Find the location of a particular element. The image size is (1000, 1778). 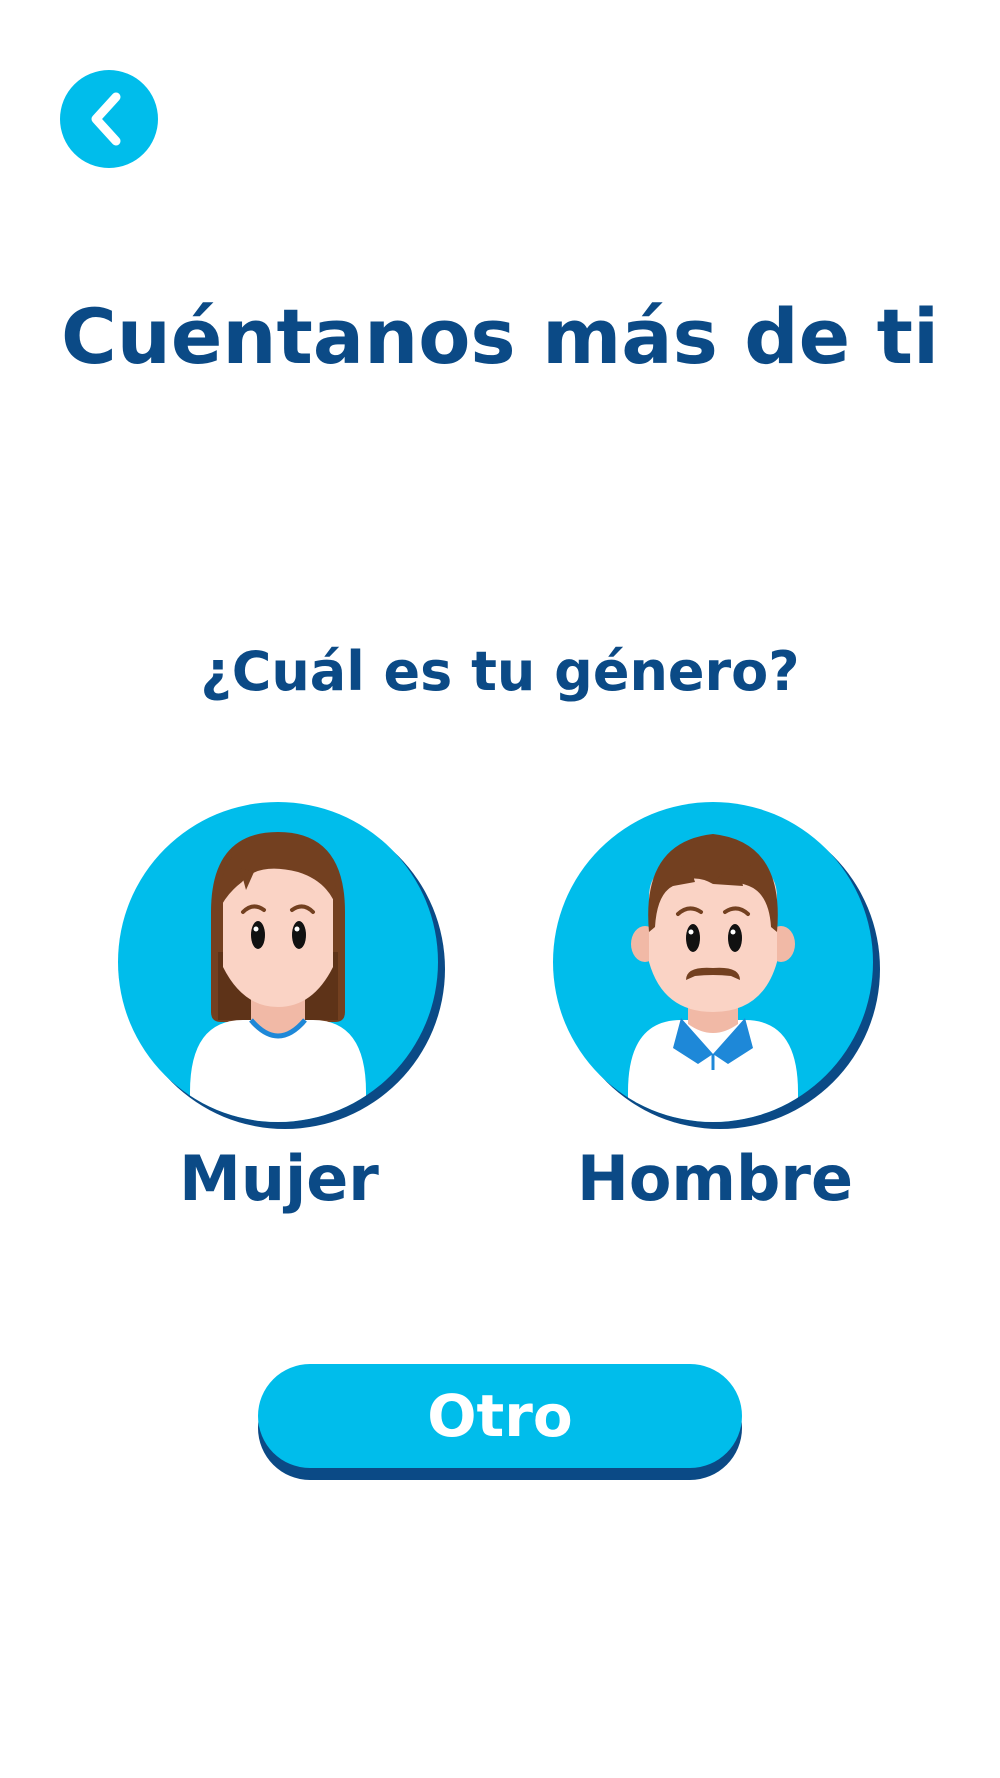

option-label-female: Mujer is located at coordinates (279, 1178).